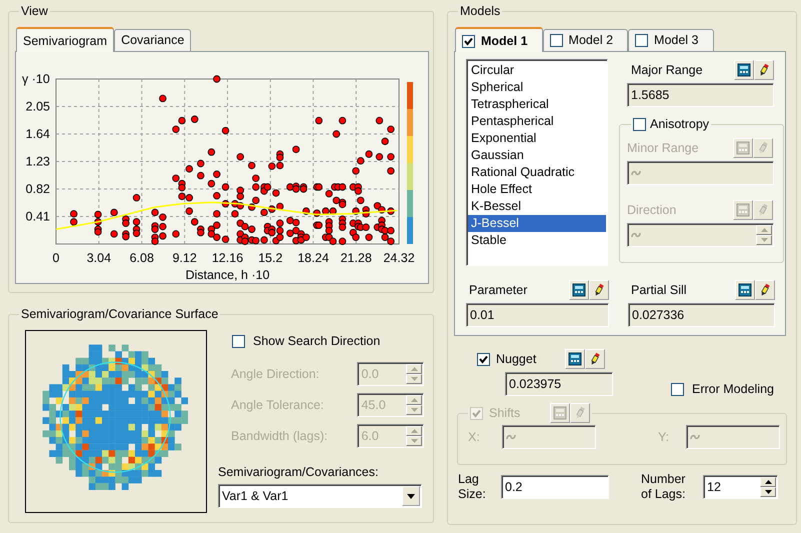  What do you see at coordinates (153, 40) in the screenshot?
I see `tab: Covariance` at bounding box center [153, 40].